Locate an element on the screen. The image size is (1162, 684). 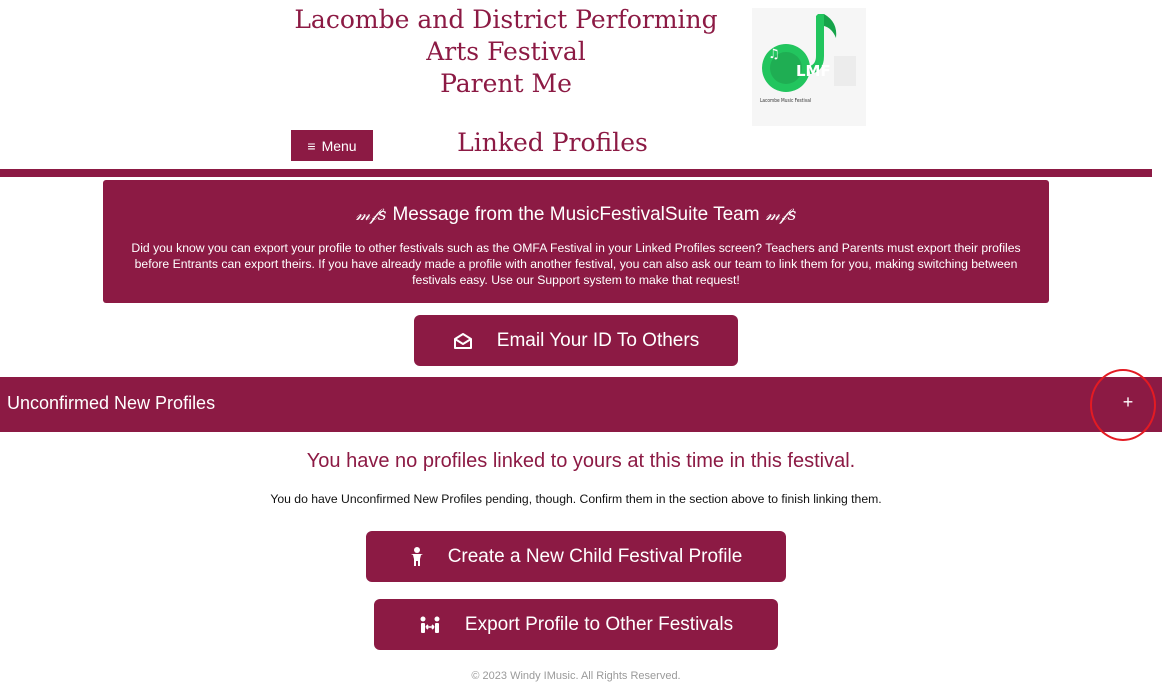
create-child-profile-button: Create a New Child Festival Profile is located at coordinates (576, 556).